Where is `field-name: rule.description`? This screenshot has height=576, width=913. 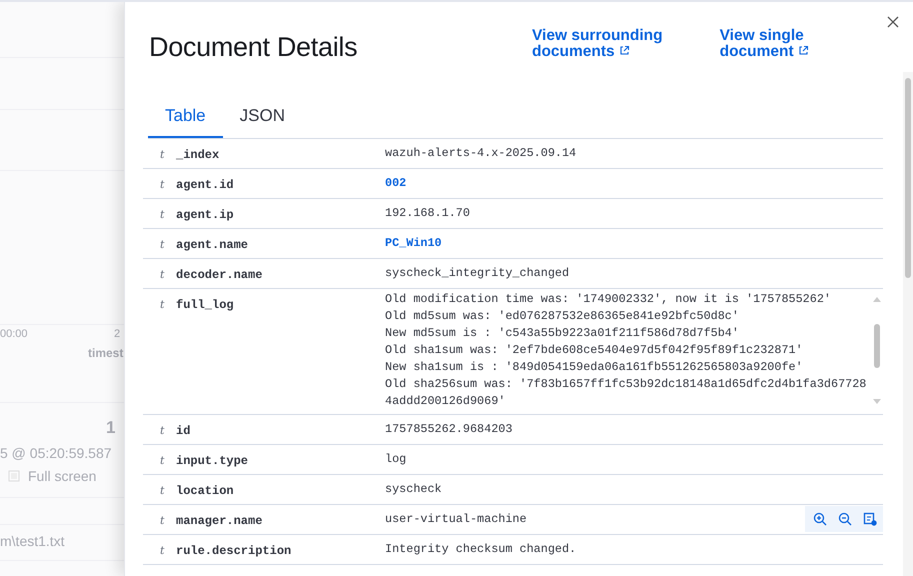 field-name: rule.description is located at coordinates (234, 550).